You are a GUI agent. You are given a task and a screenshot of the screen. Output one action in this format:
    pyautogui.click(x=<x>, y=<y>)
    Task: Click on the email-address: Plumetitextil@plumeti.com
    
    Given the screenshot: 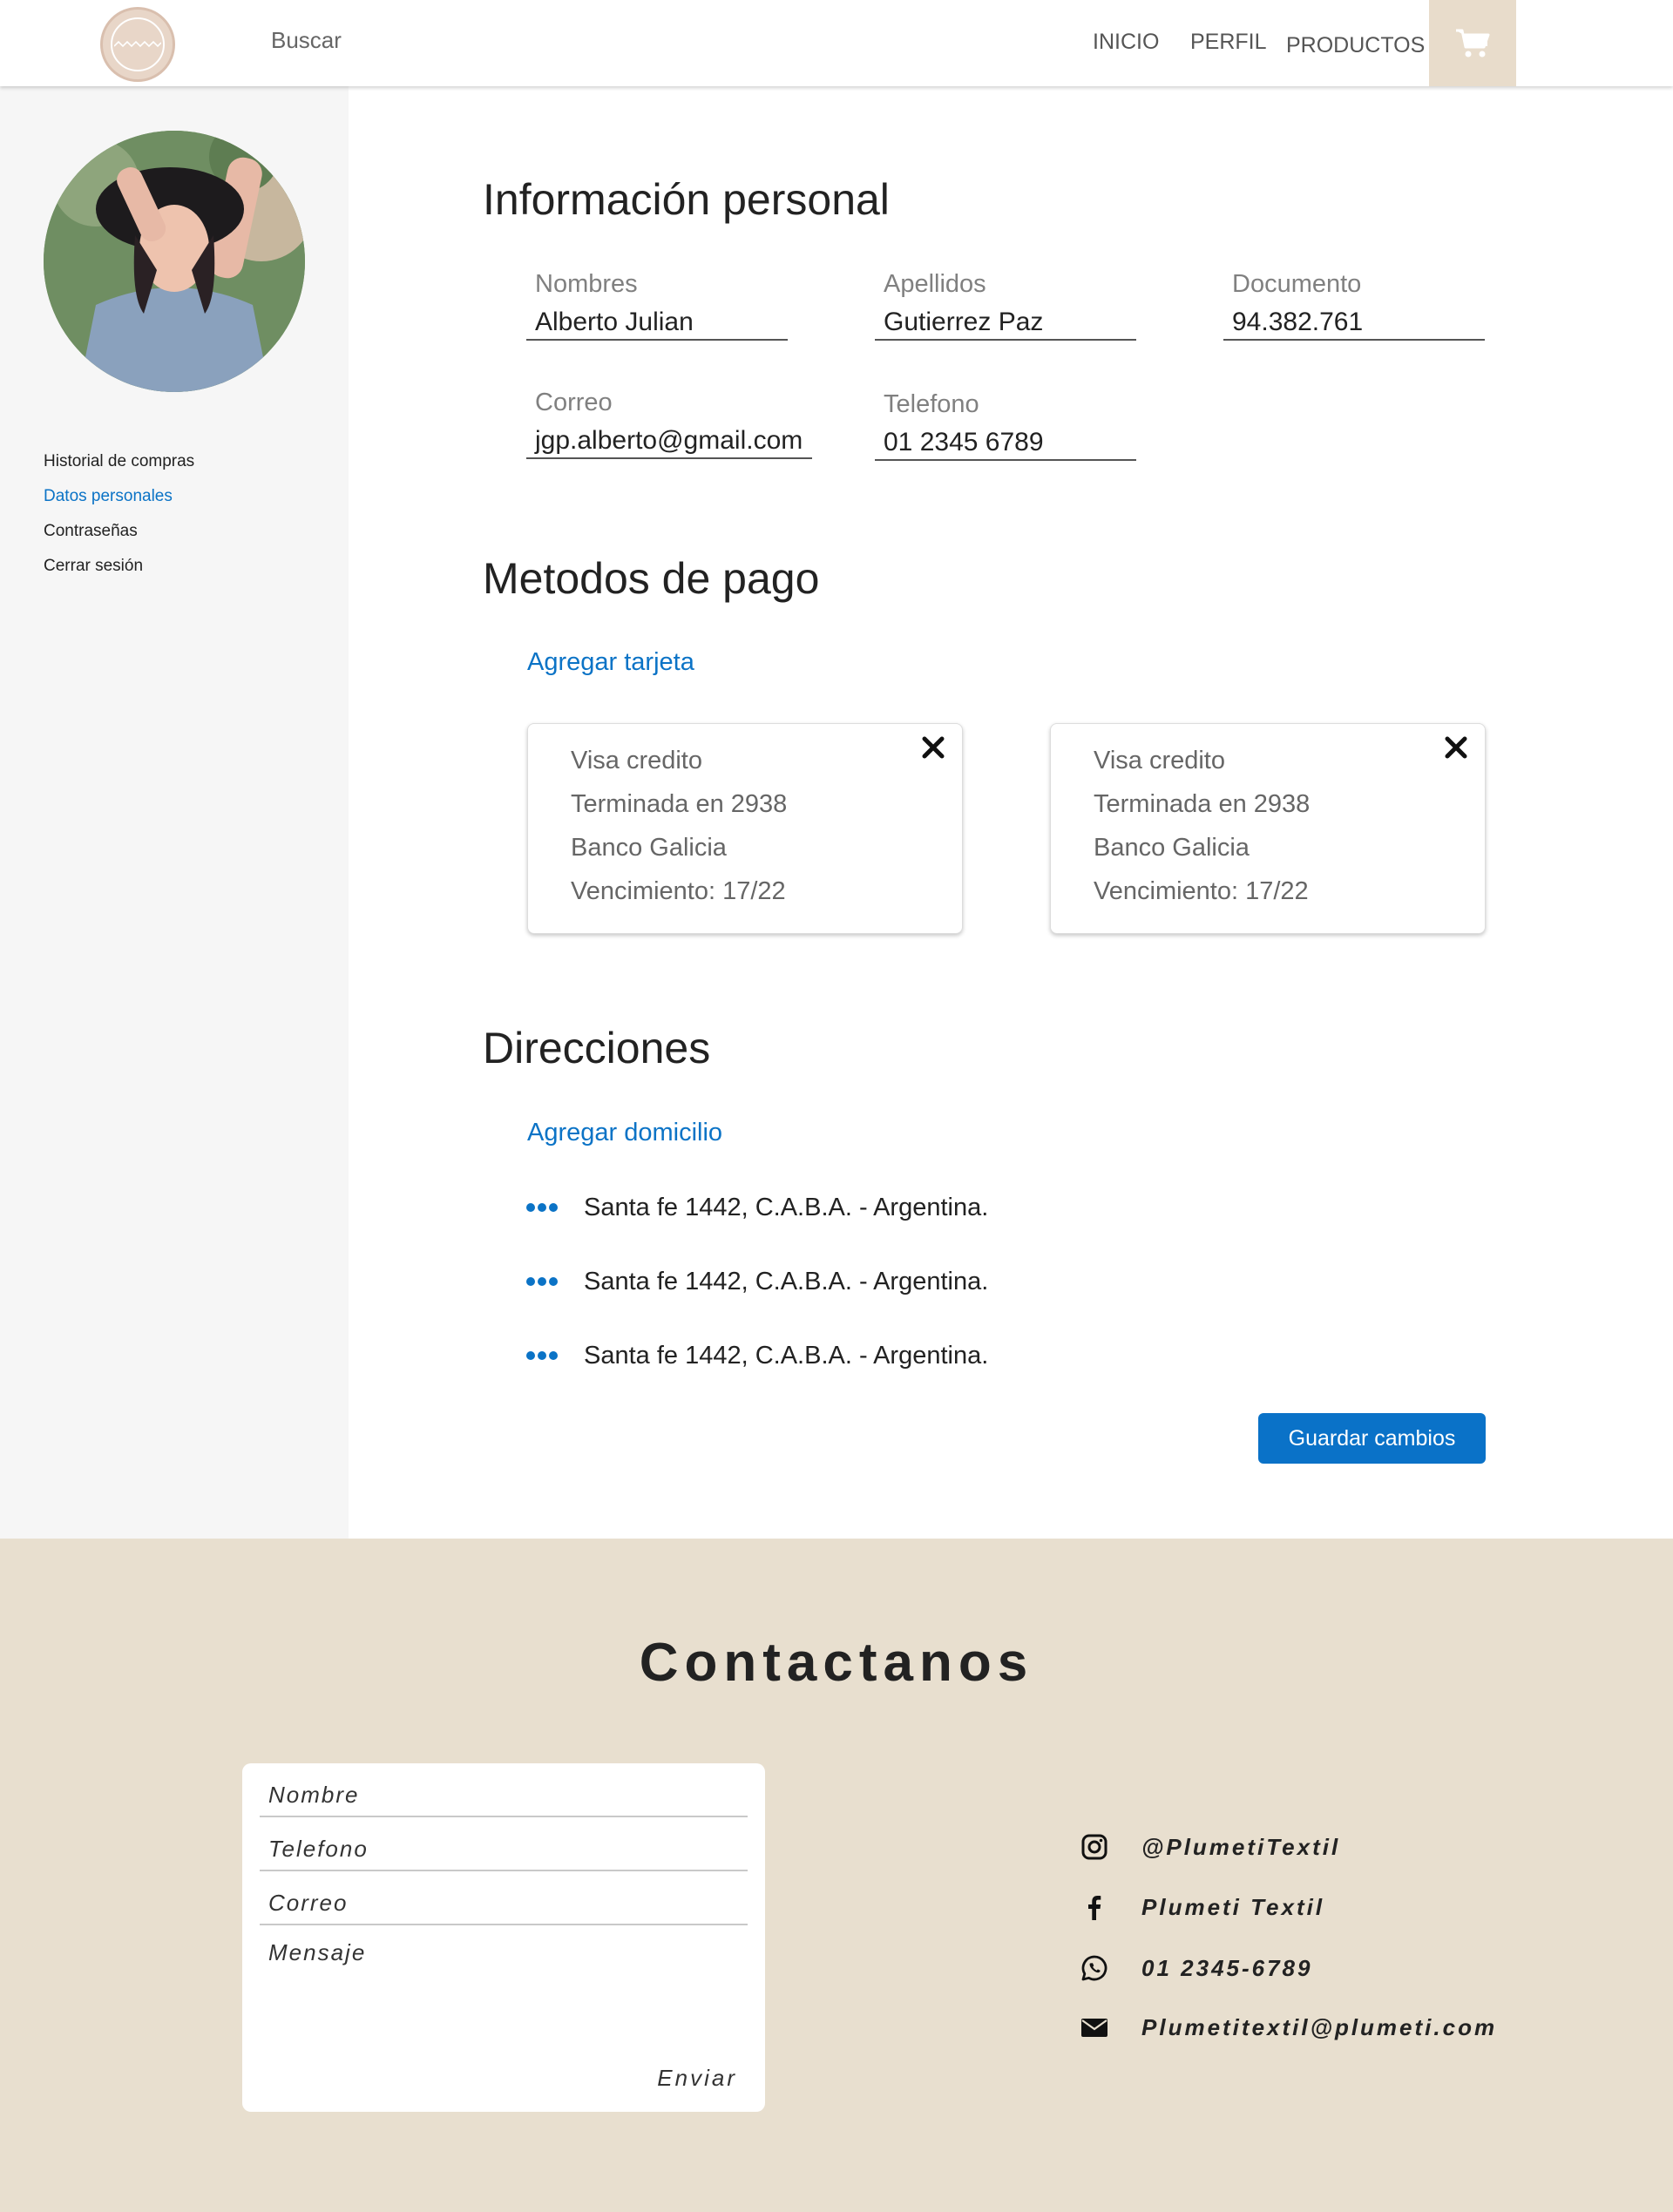 What is the action you would take?
    pyautogui.click(x=1319, y=2026)
    